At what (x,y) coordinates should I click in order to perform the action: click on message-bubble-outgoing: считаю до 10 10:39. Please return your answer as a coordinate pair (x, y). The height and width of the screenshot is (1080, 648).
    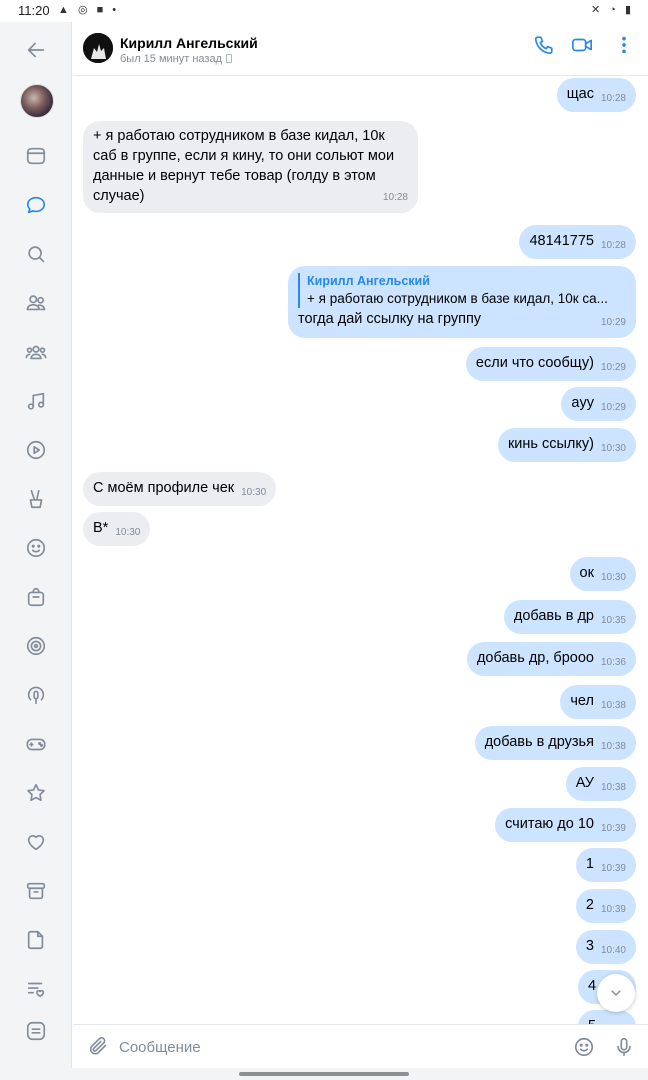
    Looking at the image, I should click on (565, 825).